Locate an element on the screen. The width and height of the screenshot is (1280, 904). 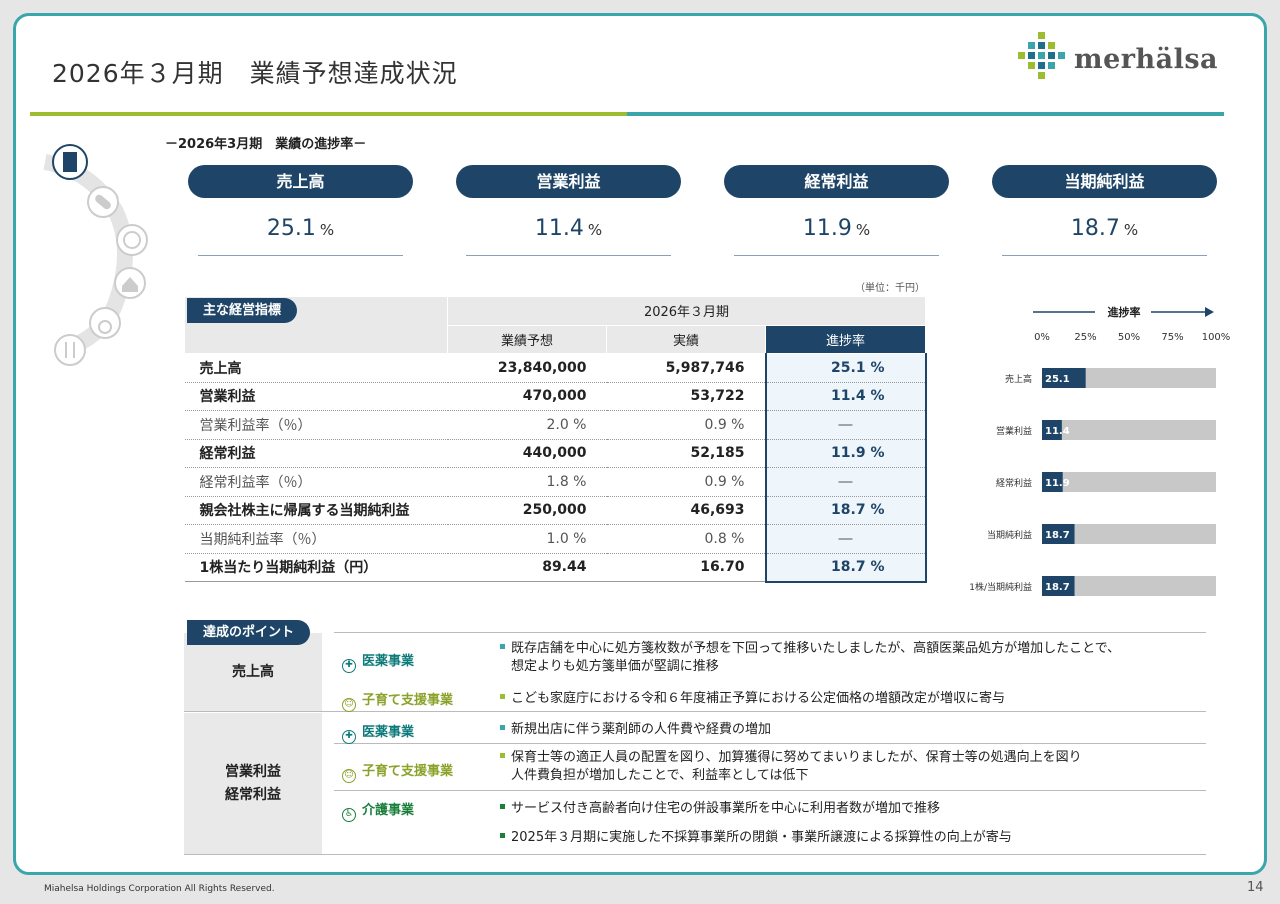
page-title: 2026年３月期 業績予想達成状況 is located at coordinates (255, 73).